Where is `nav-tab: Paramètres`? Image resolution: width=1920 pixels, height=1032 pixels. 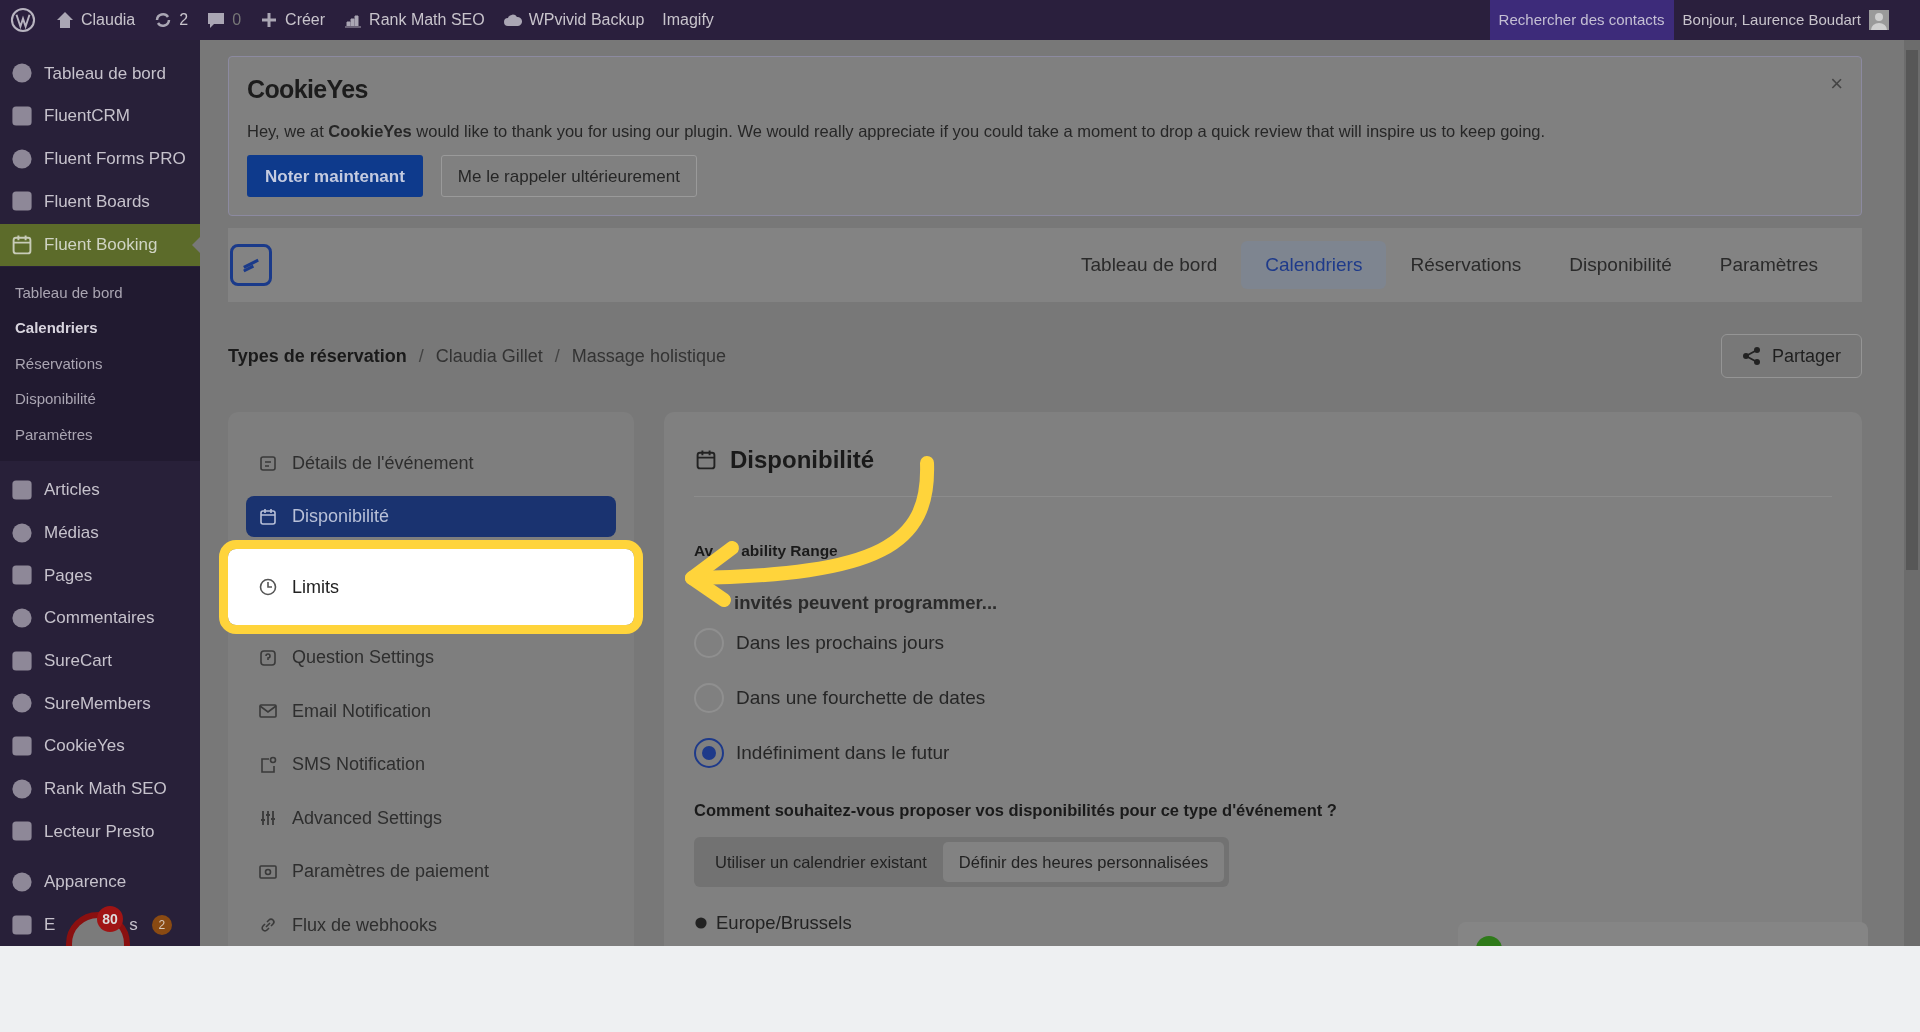
nav-tab: Paramètres is located at coordinates (1768, 265).